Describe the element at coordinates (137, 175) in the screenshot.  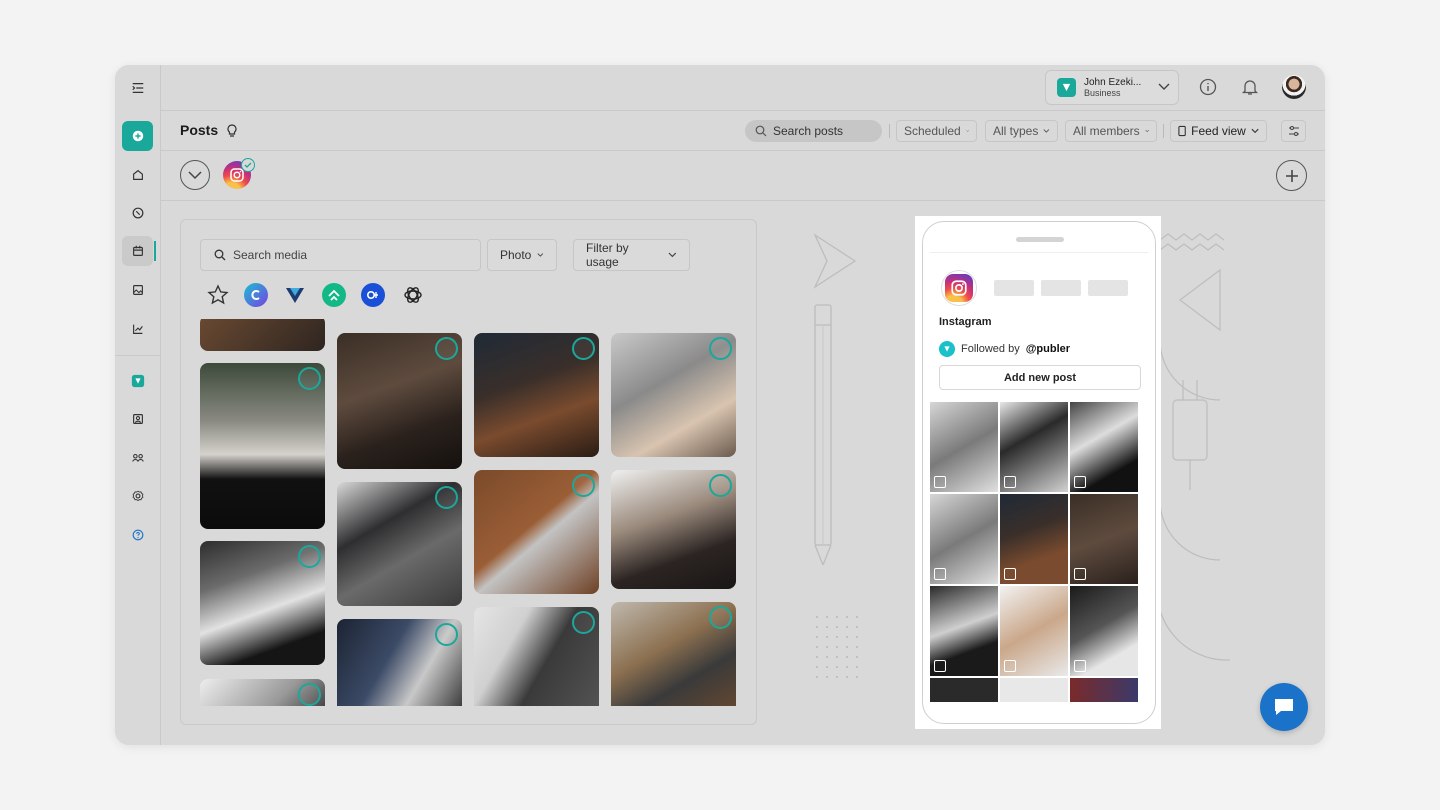
I see `home-icon` at that location.